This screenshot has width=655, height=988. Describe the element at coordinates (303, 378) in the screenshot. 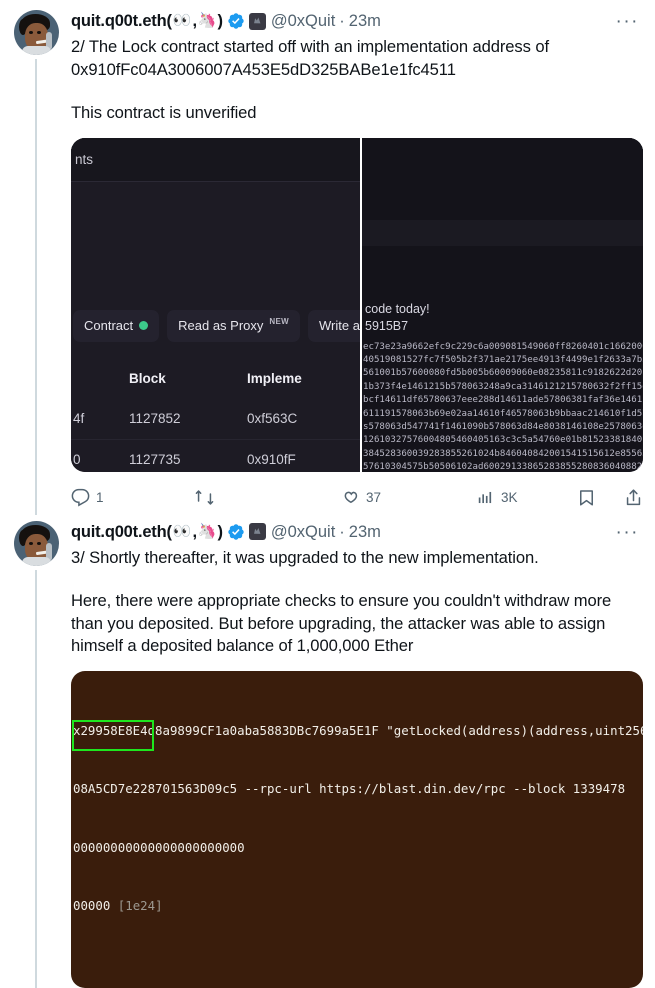

I see `table-header-cell-implementation: Impleme` at that location.